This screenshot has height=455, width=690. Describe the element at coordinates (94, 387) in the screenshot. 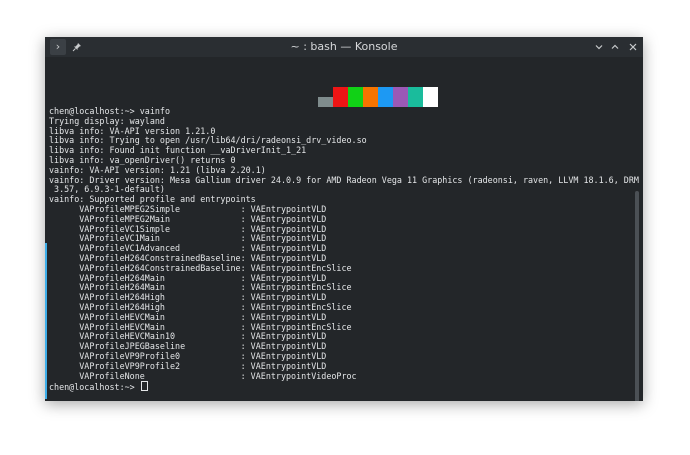

I see `prompt-text: chen@localhost:~>` at that location.